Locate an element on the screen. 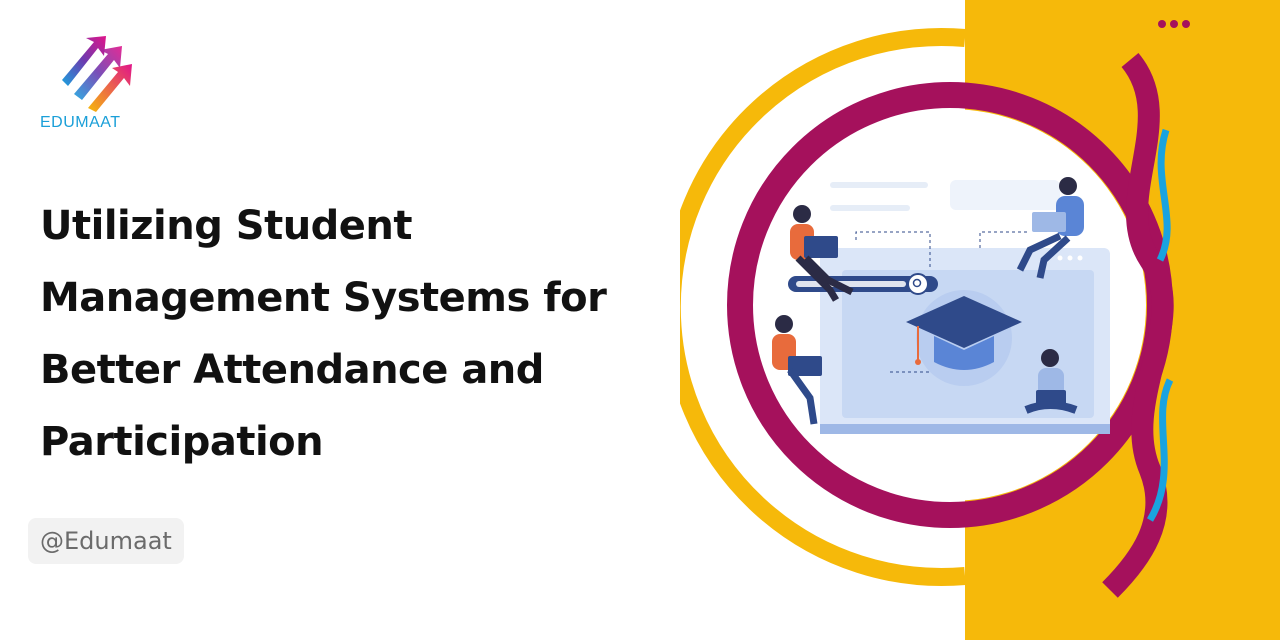  headline-line: Better Attendance and is located at coordinates (292, 370).